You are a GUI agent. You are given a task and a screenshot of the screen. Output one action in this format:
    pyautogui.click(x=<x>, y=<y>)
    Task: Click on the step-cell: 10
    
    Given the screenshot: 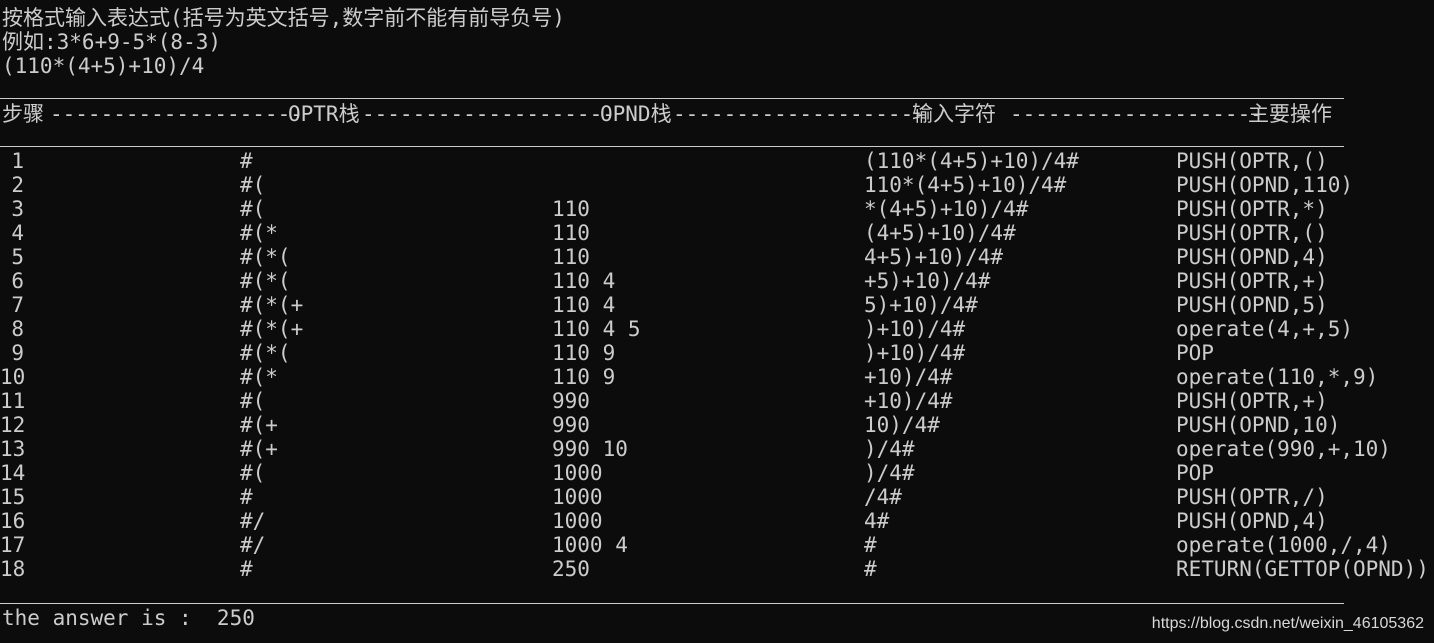 What is the action you would take?
    pyautogui.click(x=13, y=377)
    